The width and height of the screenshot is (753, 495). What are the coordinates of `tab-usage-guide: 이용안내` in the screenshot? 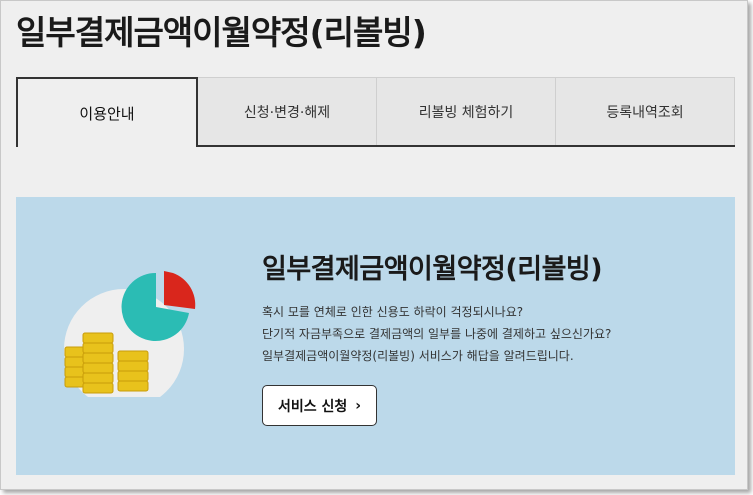 It's located at (107, 112).